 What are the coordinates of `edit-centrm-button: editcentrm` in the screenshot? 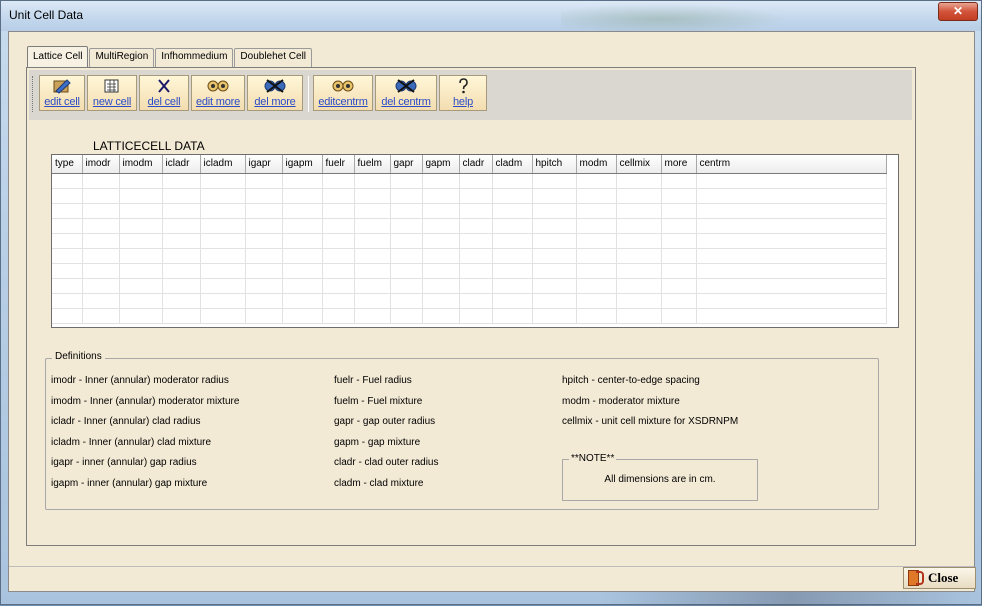 It's located at (343, 93).